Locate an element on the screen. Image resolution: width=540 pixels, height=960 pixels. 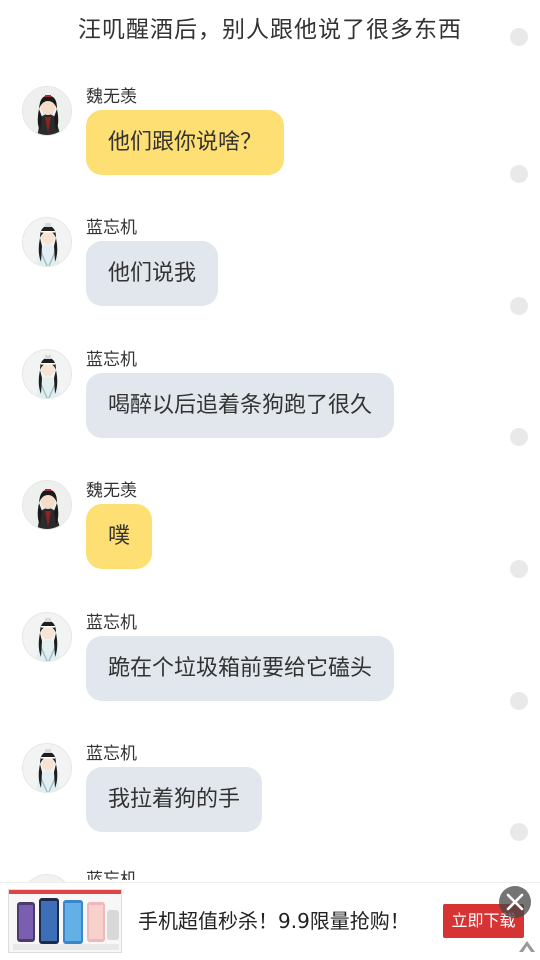
ad-logo-icon is located at coordinates (527, 945).